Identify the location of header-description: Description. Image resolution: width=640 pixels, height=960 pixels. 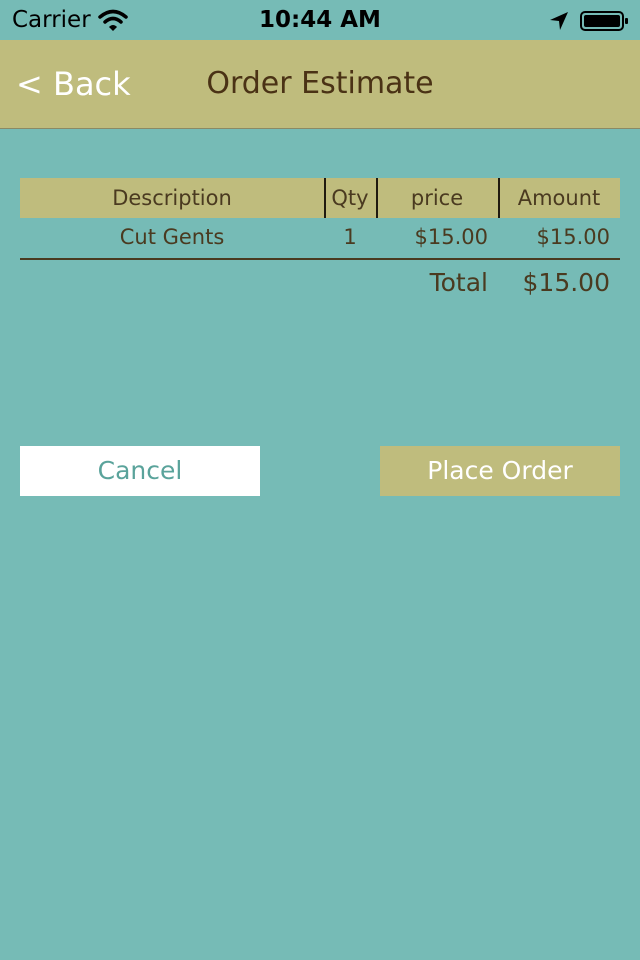
(172, 198).